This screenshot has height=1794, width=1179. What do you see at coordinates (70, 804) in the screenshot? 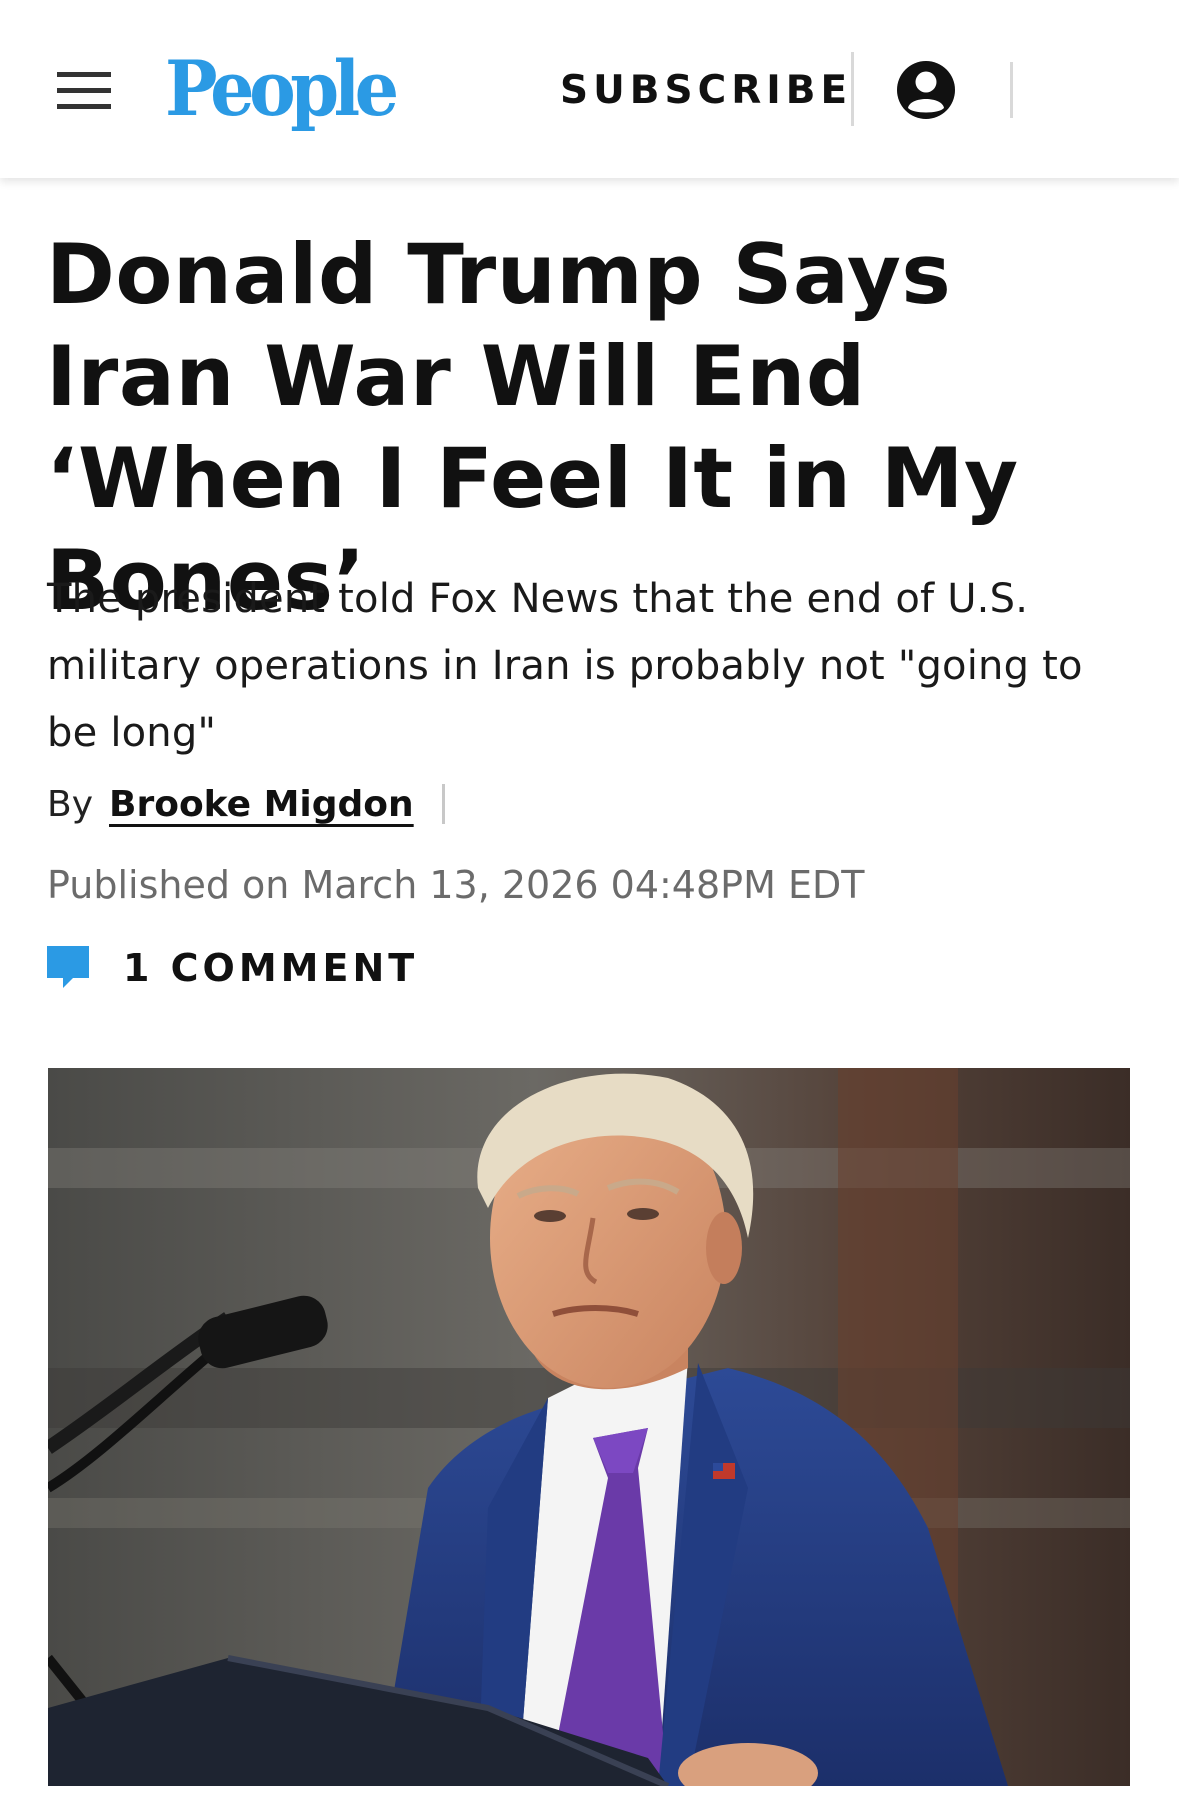
I see `byline-label: By` at bounding box center [70, 804].